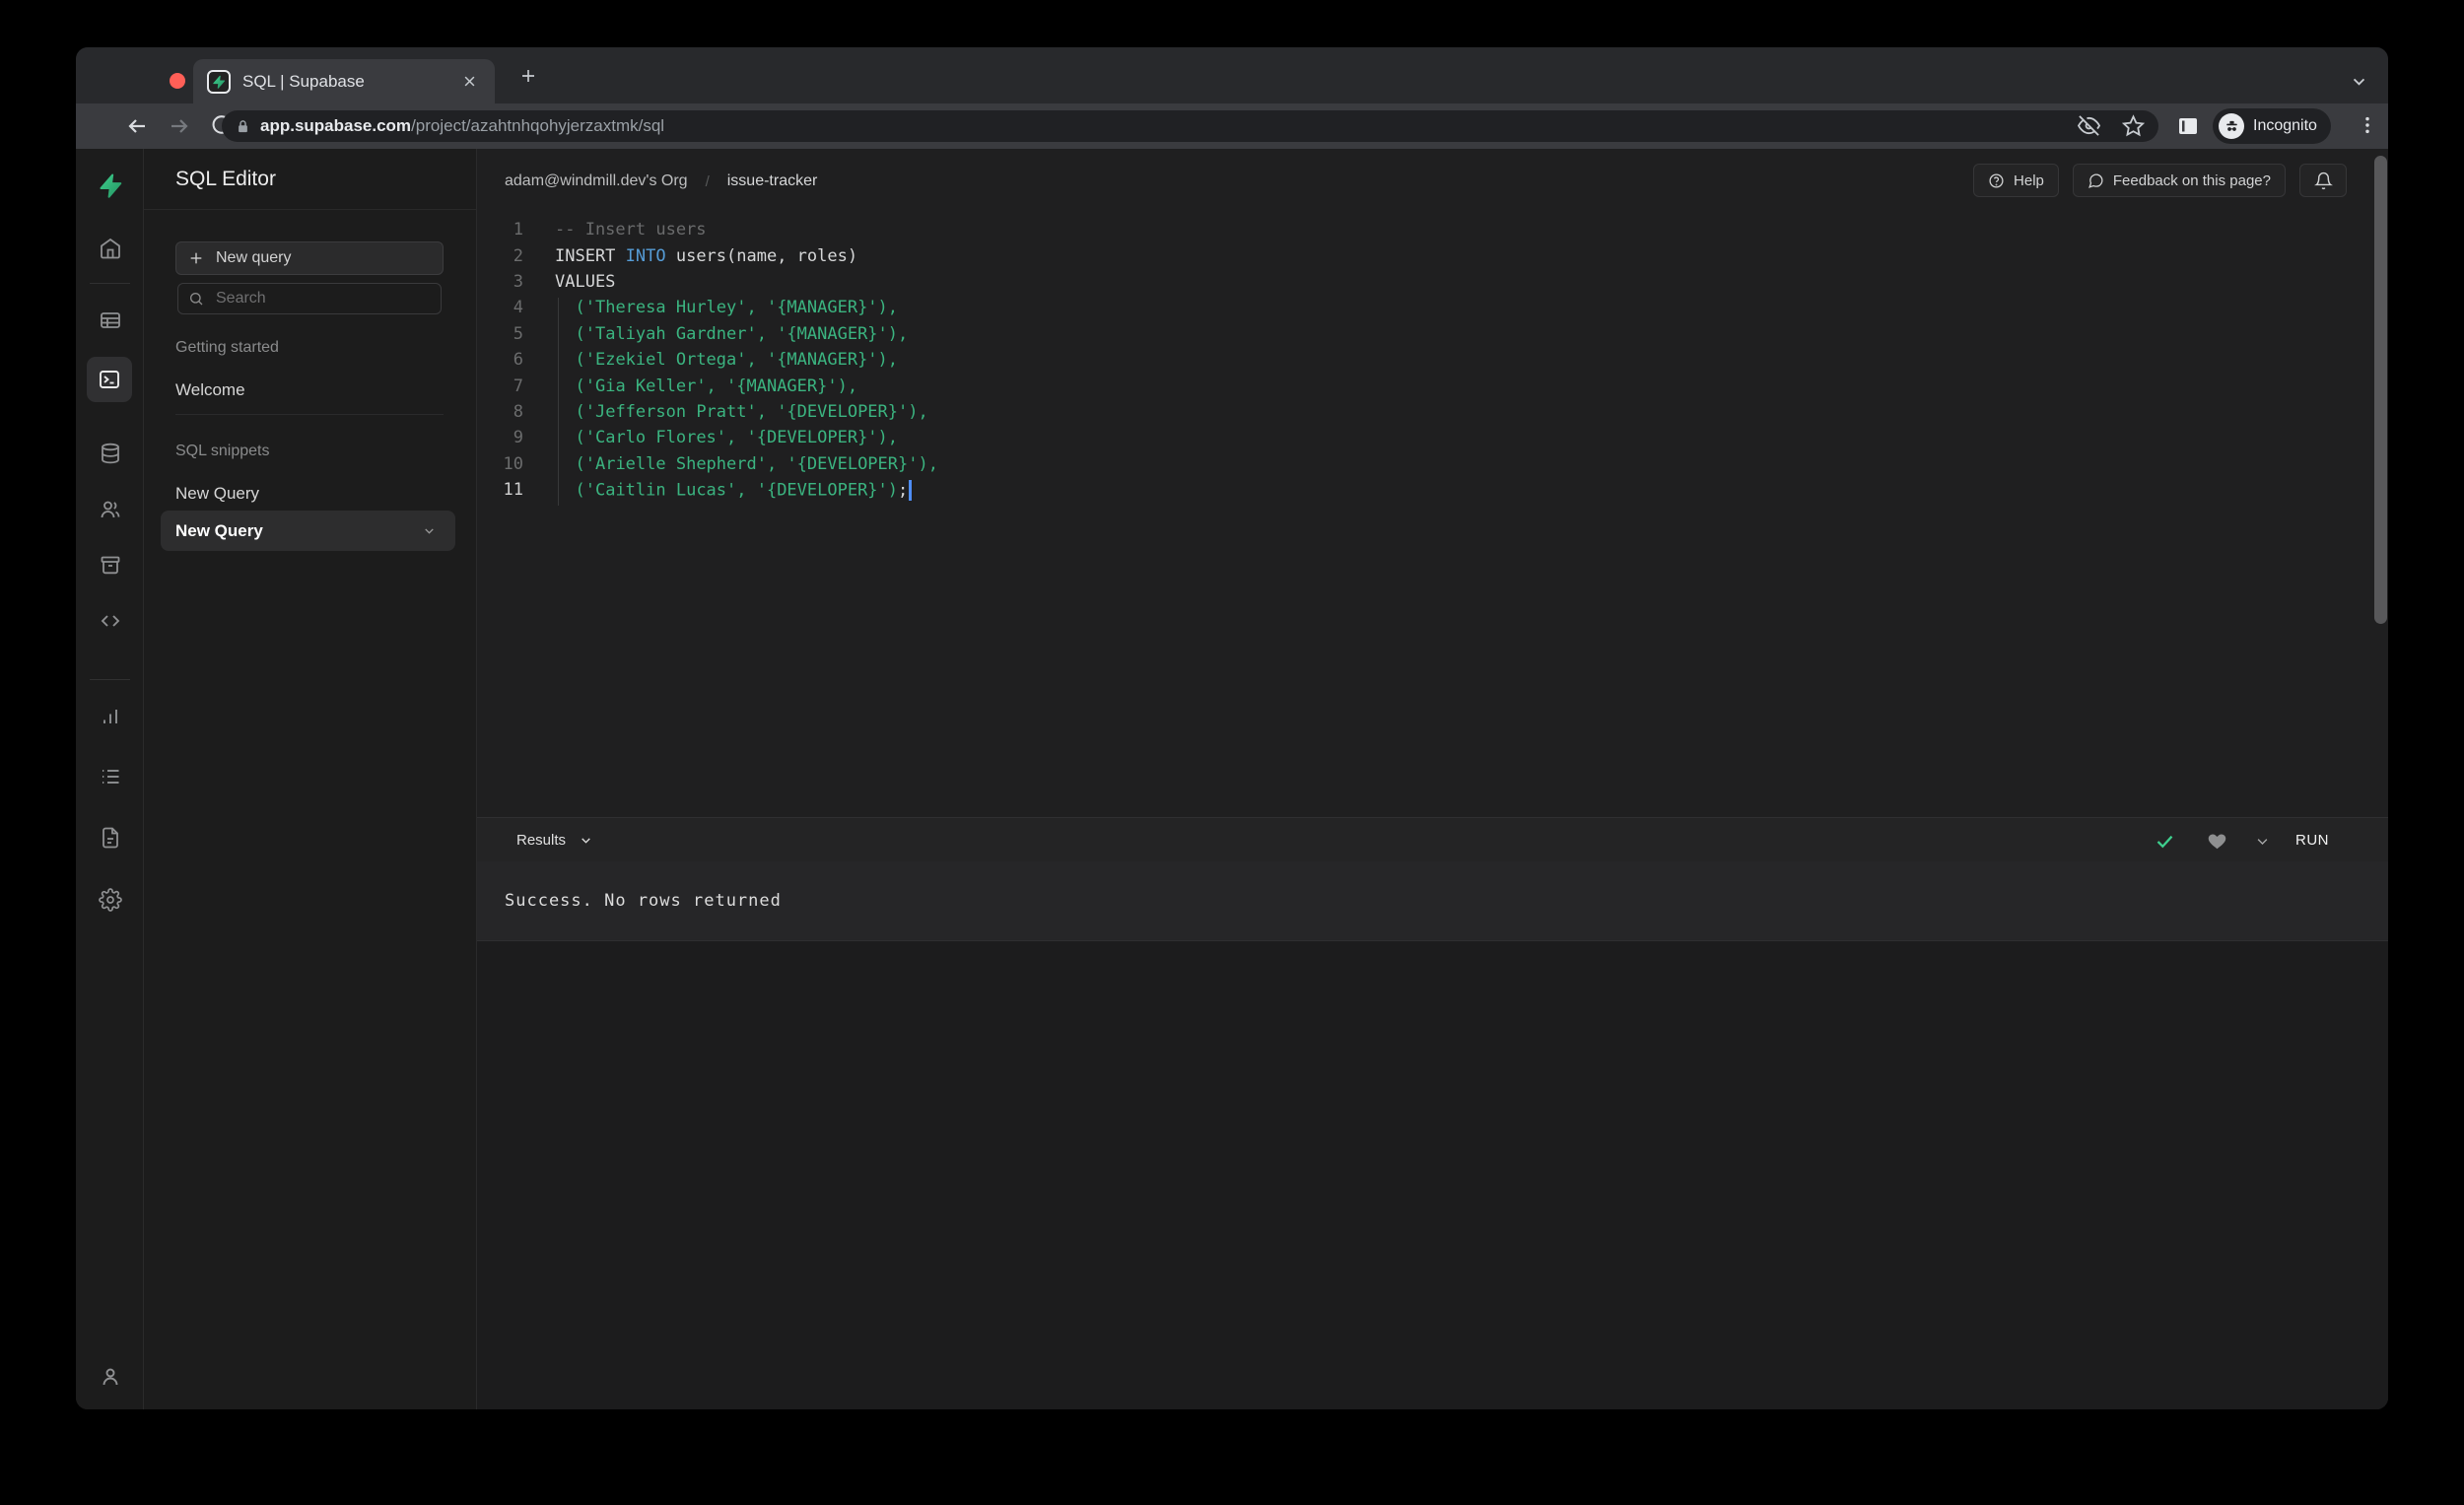 The height and width of the screenshot is (1505, 2464). I want to click on forward-icon, so click(179, 126).